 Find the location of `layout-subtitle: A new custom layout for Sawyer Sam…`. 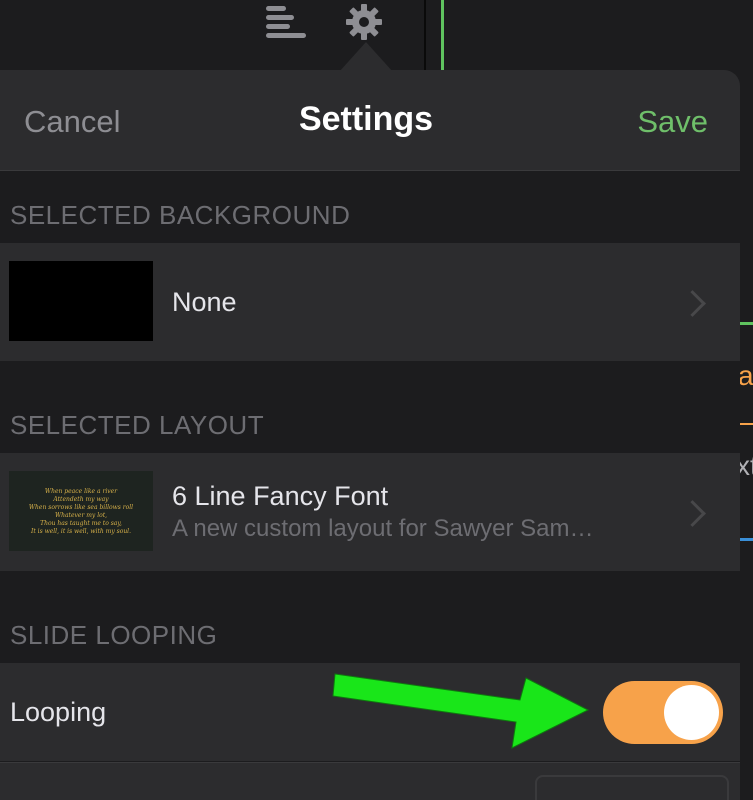

layout-subtitle: A new custom layout for Sawyer Sam… is located at coordinates (383, 528).